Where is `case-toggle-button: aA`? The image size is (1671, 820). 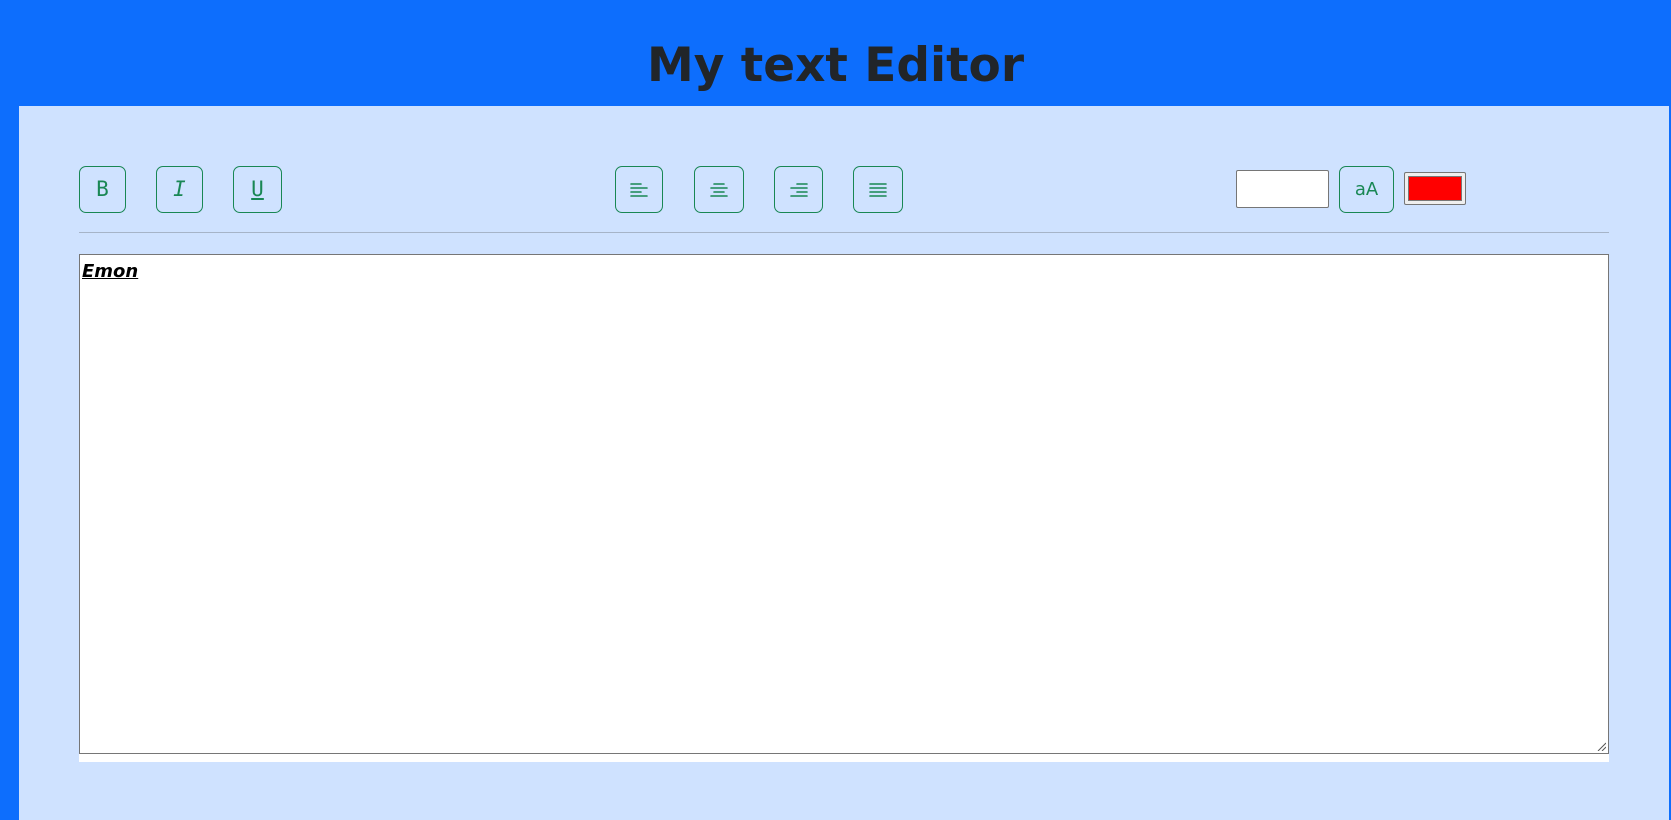
case-toggle-button: aA is located at coordinates (1366, 189).